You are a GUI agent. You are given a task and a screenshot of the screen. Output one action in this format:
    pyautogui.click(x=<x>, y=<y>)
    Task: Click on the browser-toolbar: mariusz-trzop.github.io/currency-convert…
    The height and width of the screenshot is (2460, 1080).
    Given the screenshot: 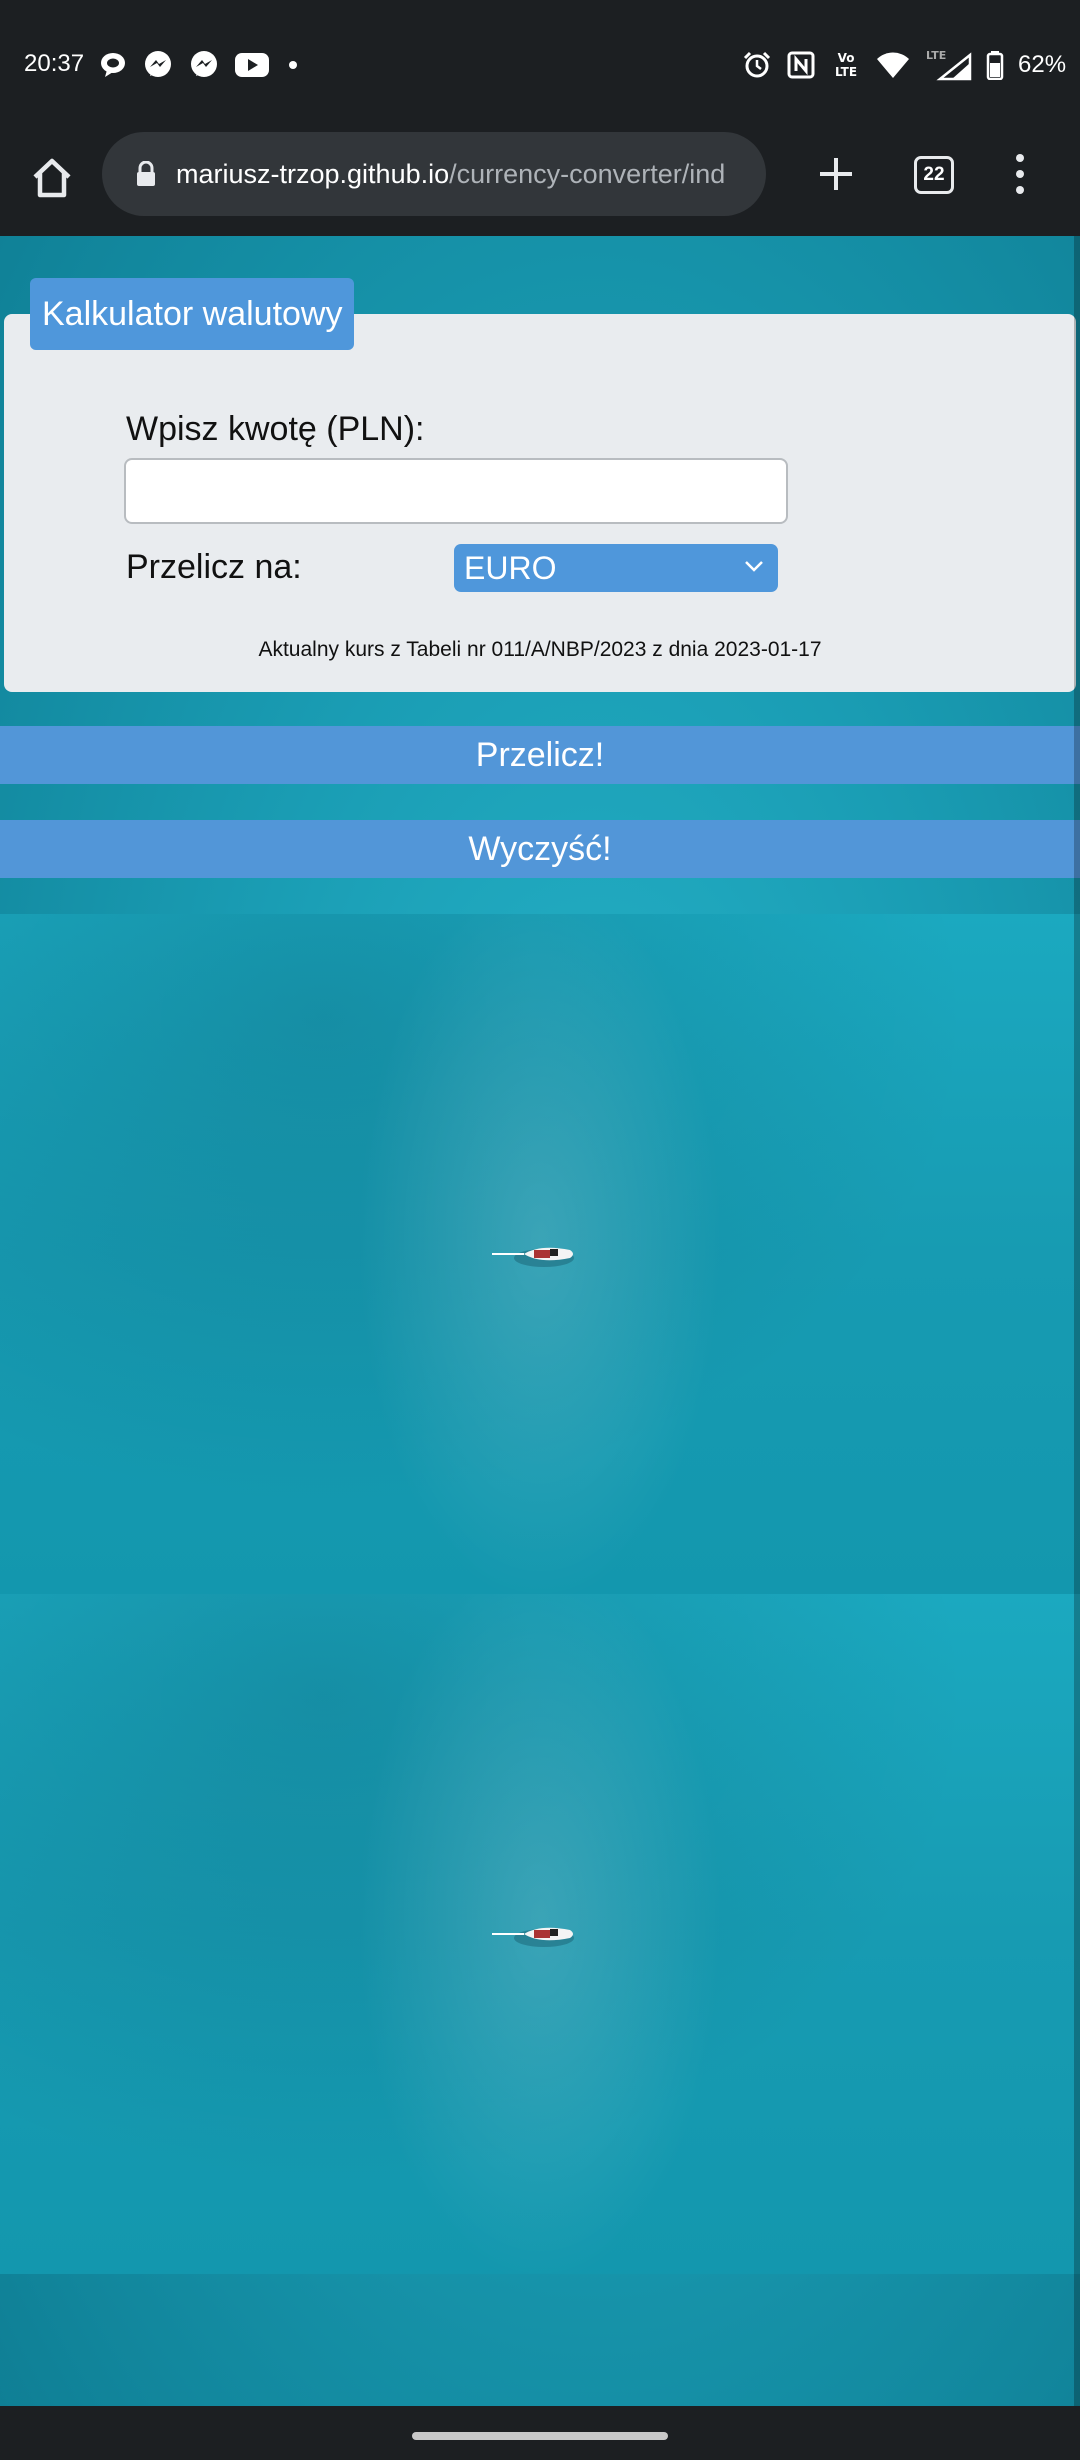 What is the action you would take?
    pyautogui.click(x=540, y=184)
    